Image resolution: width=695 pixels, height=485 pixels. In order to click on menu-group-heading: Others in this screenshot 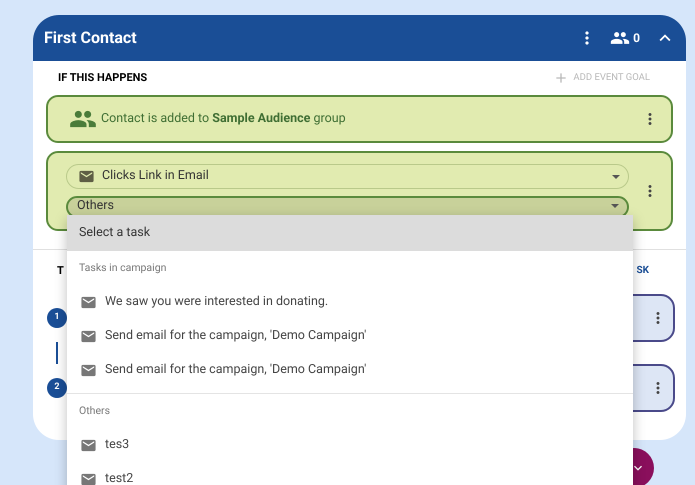, I will do `click(94, 411)`.